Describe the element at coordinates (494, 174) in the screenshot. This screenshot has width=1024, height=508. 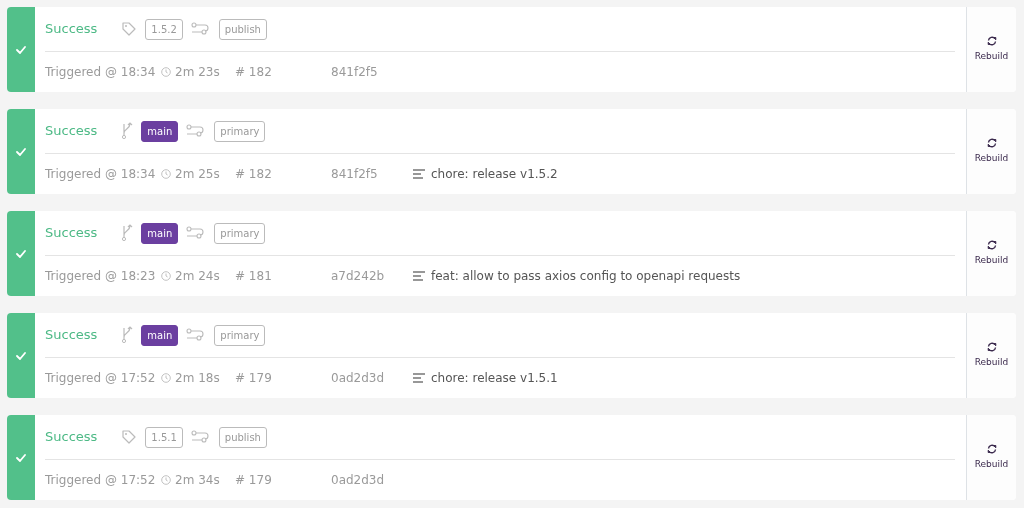
I see `commit-message: chore: release v1.5.2` at that location.